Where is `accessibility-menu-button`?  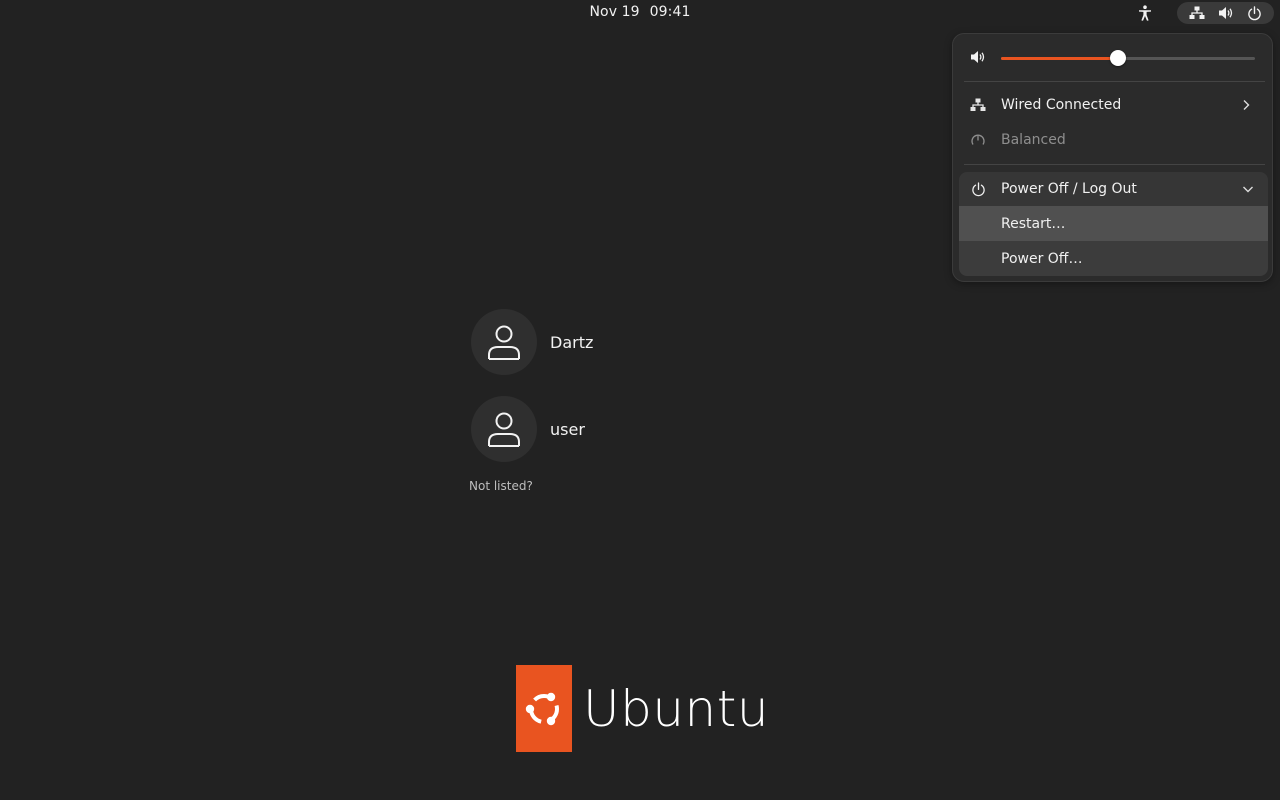 accessibility-menu-button is located at coordinates (1145, 13).